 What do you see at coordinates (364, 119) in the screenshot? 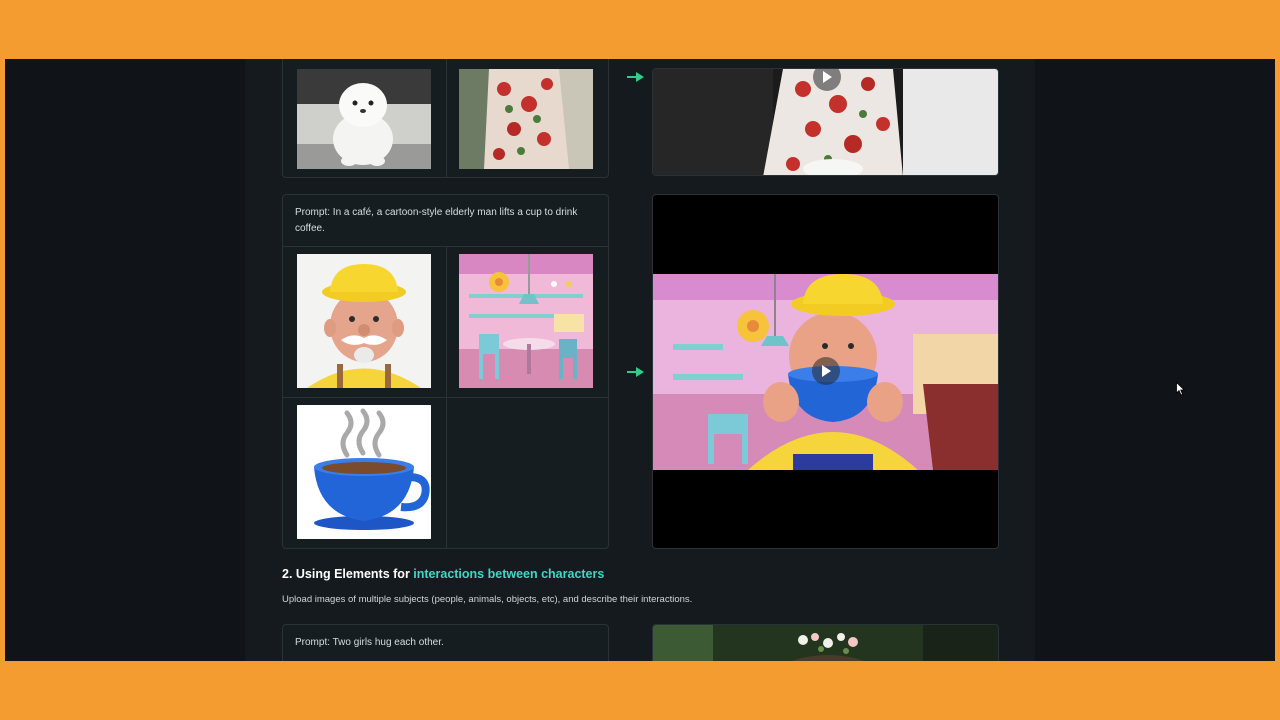
I see `puppy-image` at bounding box center [364, 119].